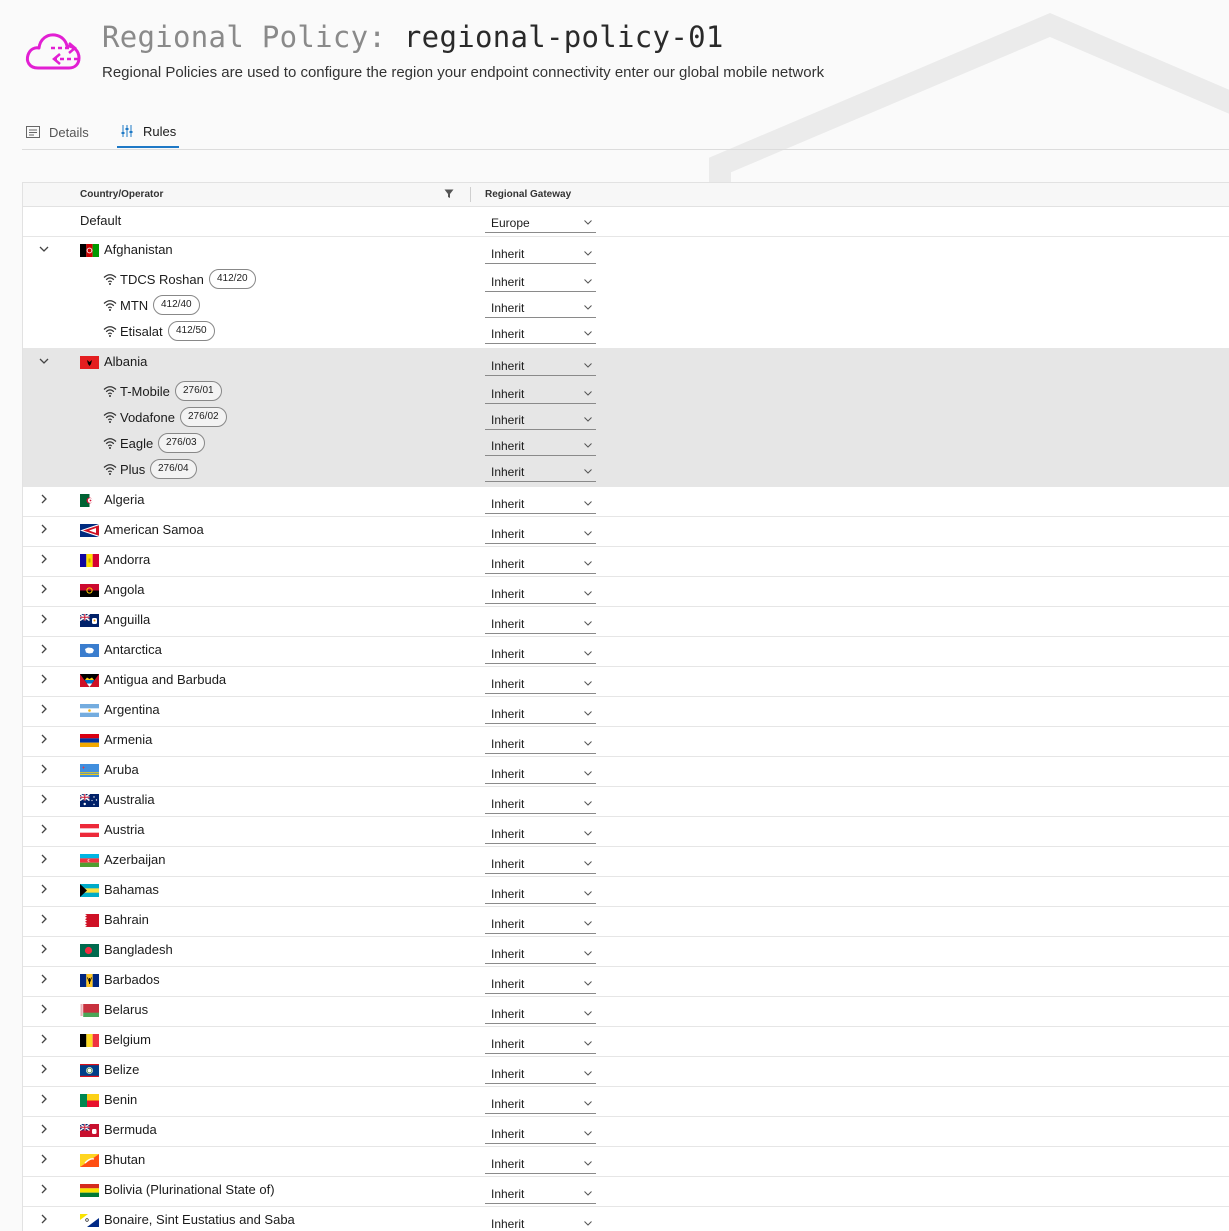 This screenshot has height=1231, width=1229. Describe the element at coordinates (135, 859) in the screenshot. I see `country-name: Azerbaijan` at that location.